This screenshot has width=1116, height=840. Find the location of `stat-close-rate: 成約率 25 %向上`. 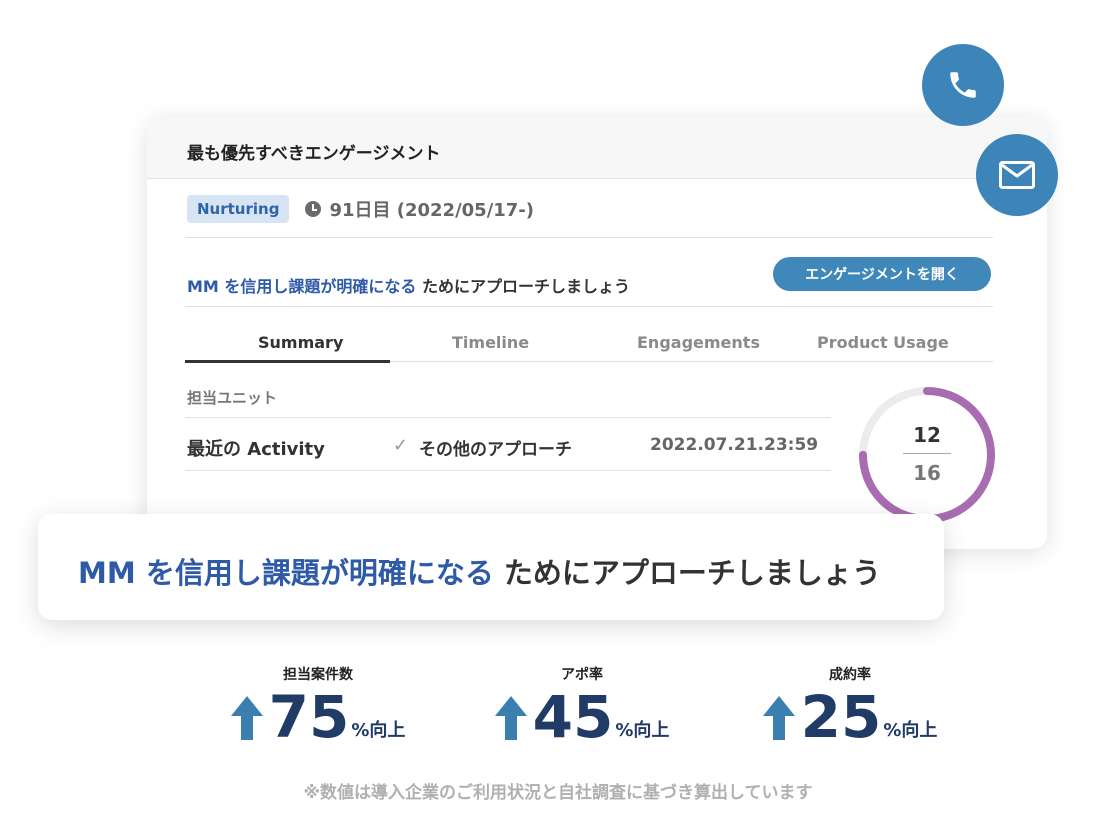

stat-close-rate: 成約率 25 %向上 is located at coordinates (850, 705).